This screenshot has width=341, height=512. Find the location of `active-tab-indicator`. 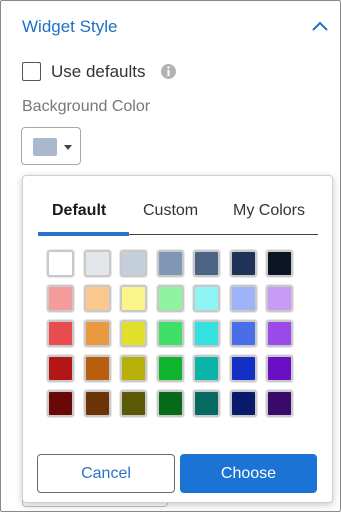

active-tab-indicator is located at coordinates (83, 234).